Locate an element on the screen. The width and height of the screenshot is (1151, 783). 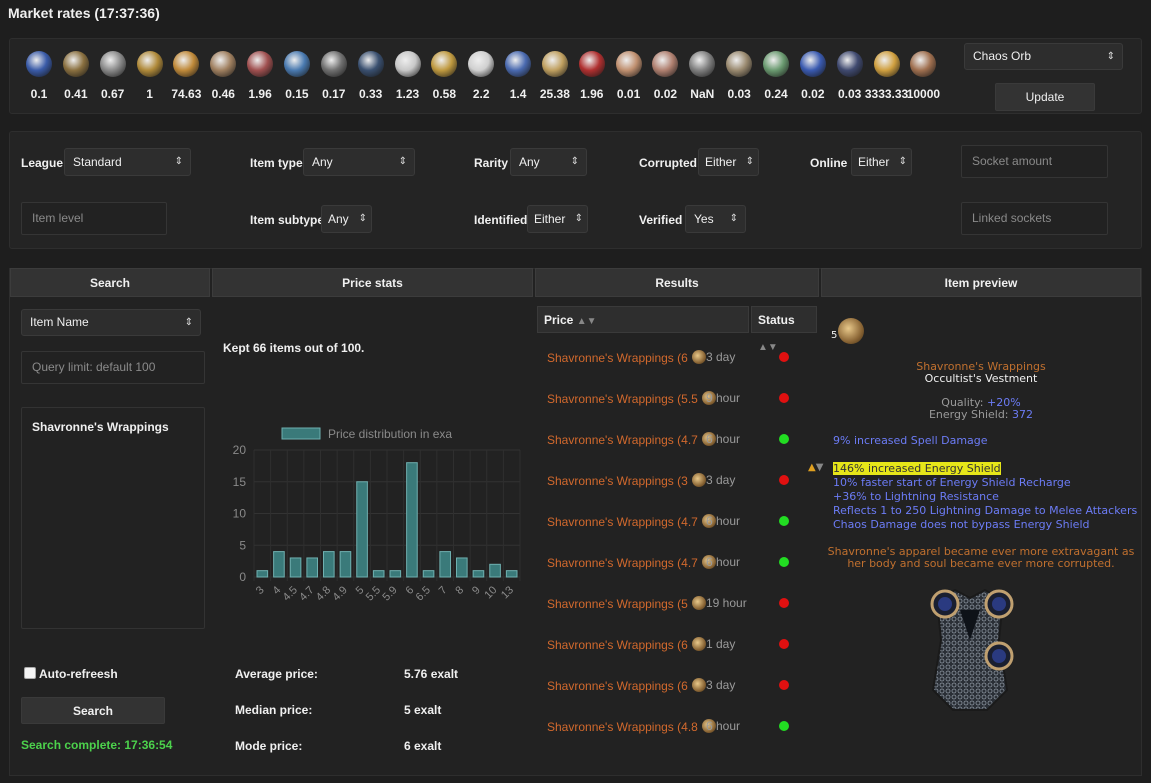
price-stats-header: Price stats is located at coordinates (372, 282).